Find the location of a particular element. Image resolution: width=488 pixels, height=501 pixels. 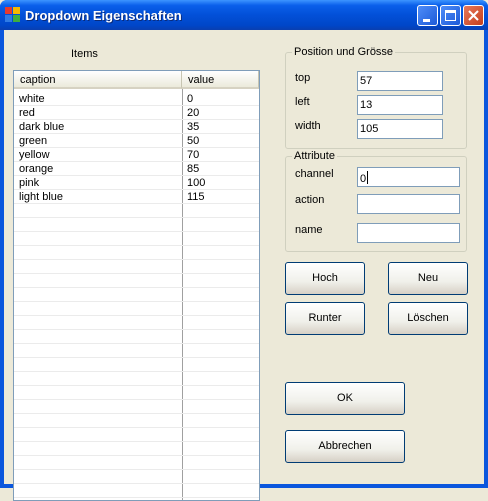

abbrechen-button: Abbrechen is located at coordinates (345, 446).